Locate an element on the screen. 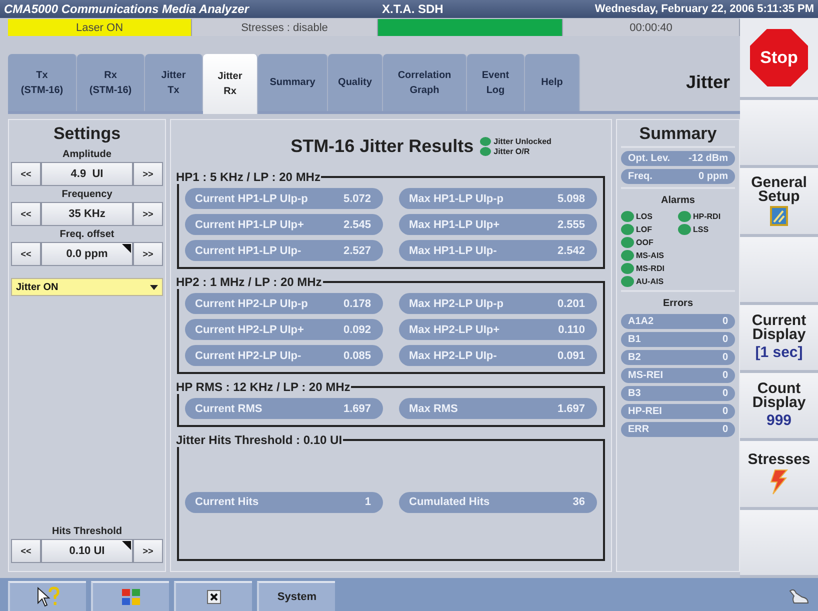 This screenshot has width=818, height=611. result-label: Cumulated Hits is located at coordinates (449, 502).